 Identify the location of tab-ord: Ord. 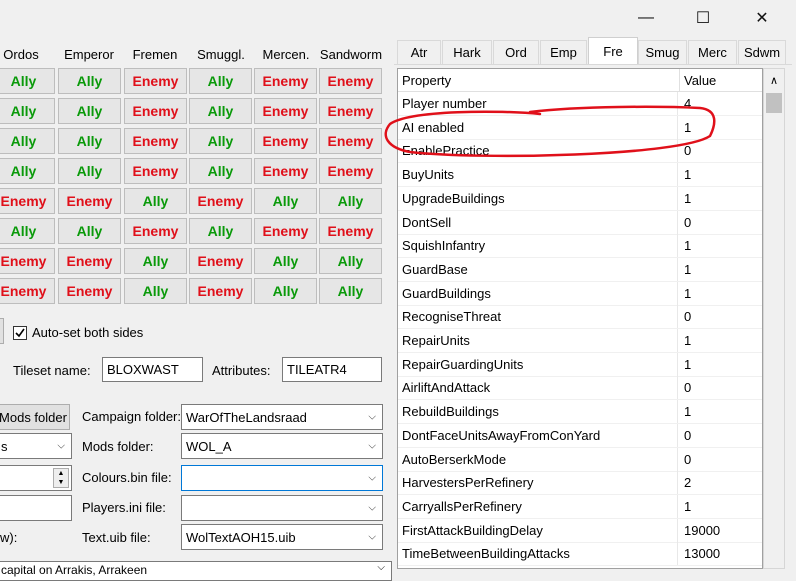
(516, 52).